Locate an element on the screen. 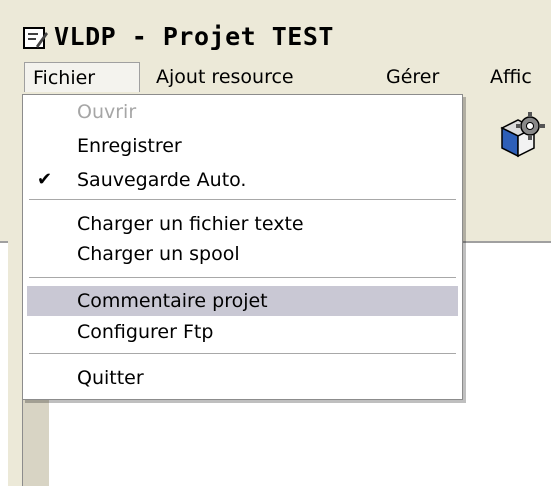  menu-item-label: Sauvegarde Auto. is located at coordinates (162, 180).